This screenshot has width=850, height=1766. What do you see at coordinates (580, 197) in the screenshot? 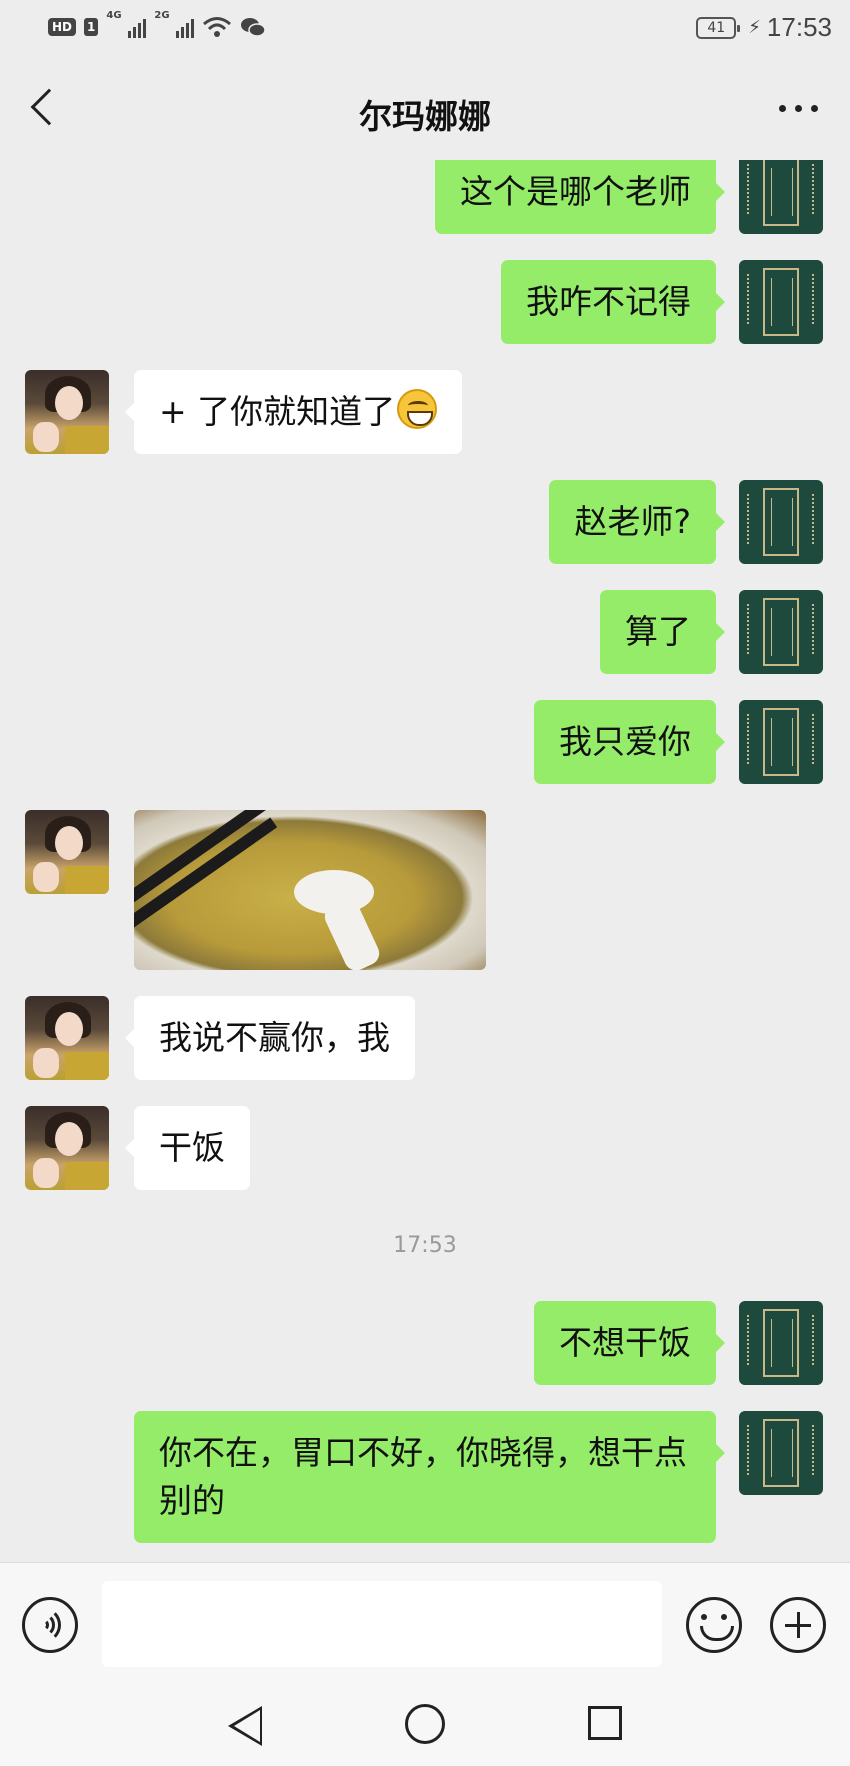
I see `message-bubble-sent: 这个是哪个老师` at bounding box center [580, 197].